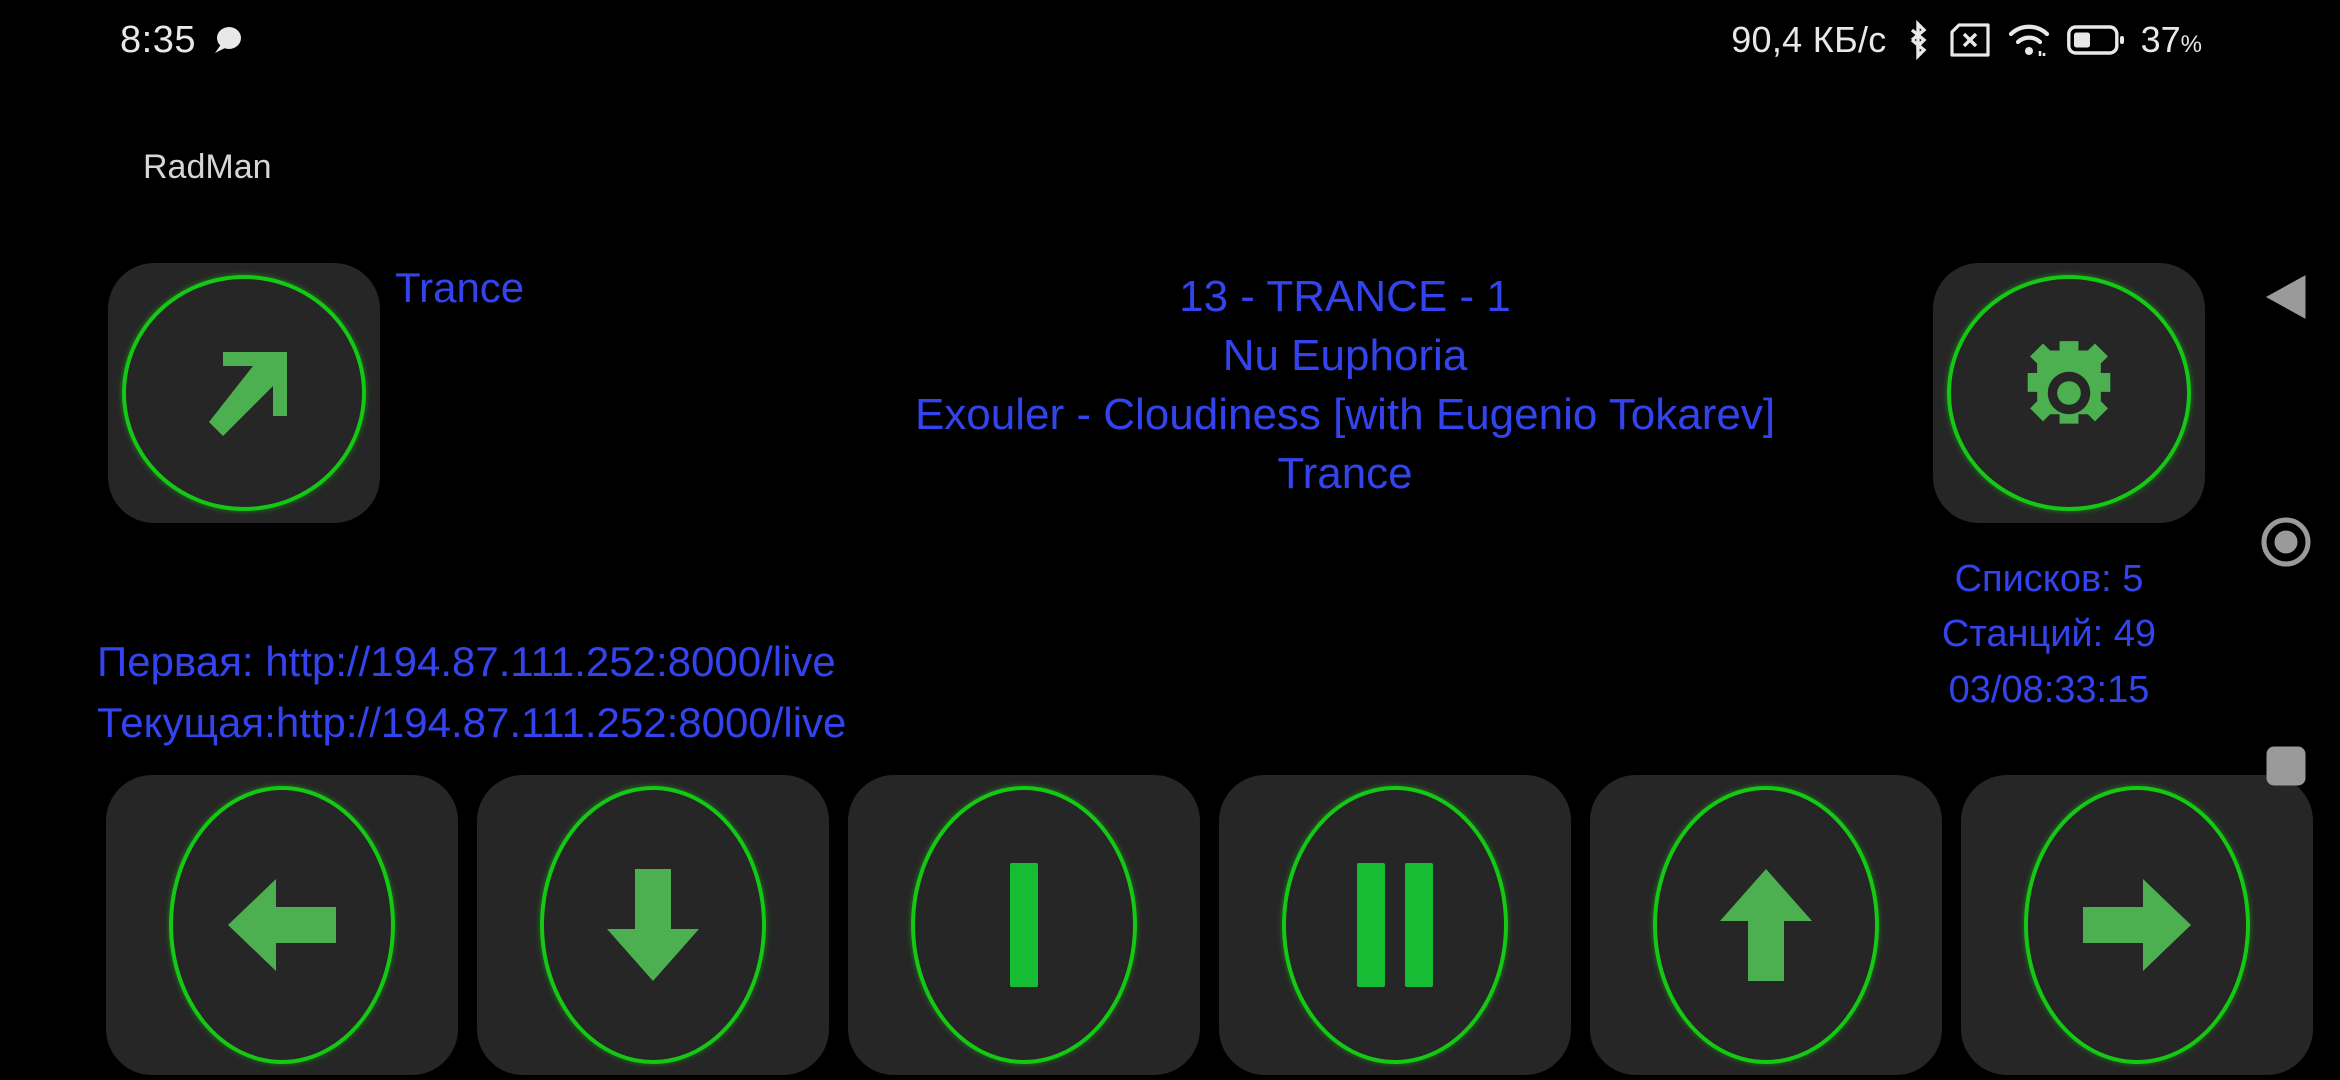 The image size is (2340, 1080). I want to click on network-speed-label: 90,4 КБ/с, so click(1809, 39).